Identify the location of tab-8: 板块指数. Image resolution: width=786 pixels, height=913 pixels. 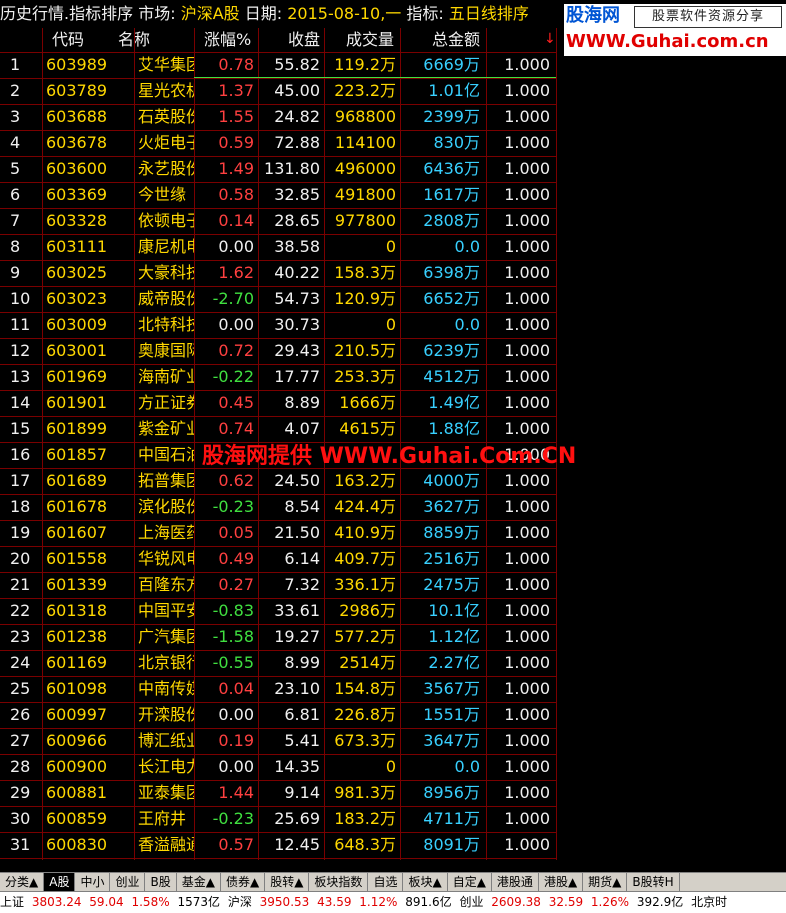
(339, 882).